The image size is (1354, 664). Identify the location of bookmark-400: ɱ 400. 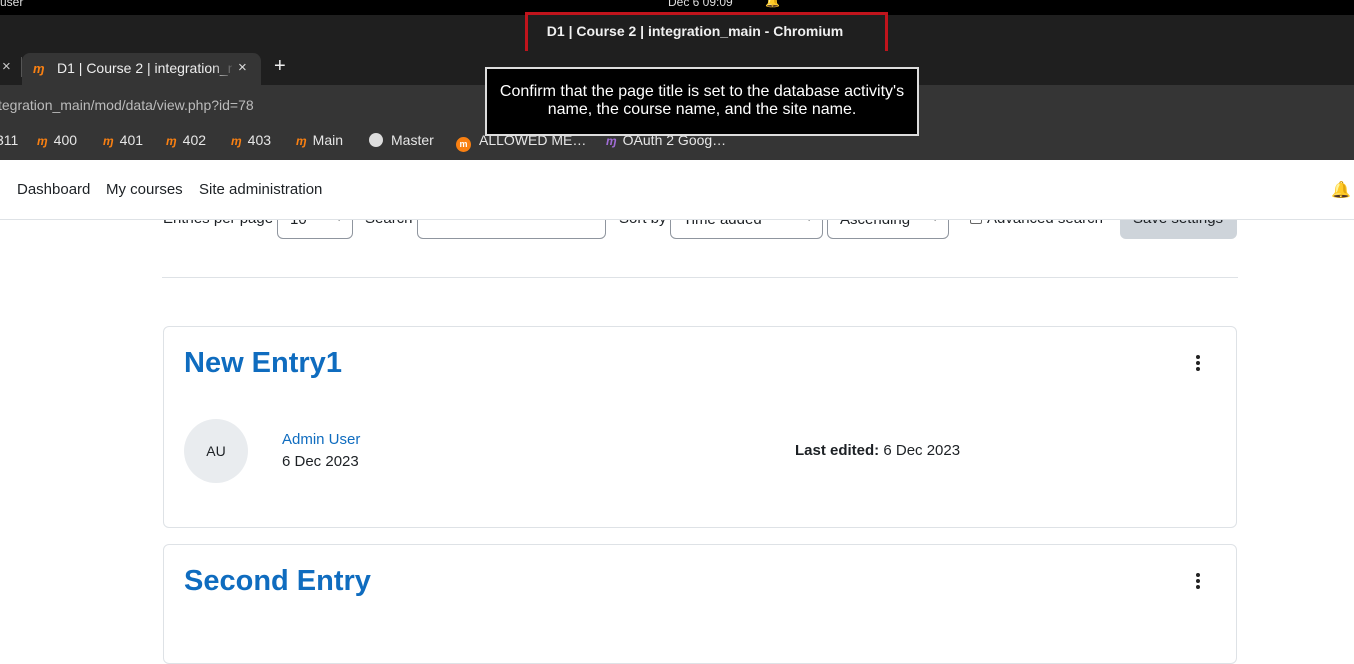
(57, 140).